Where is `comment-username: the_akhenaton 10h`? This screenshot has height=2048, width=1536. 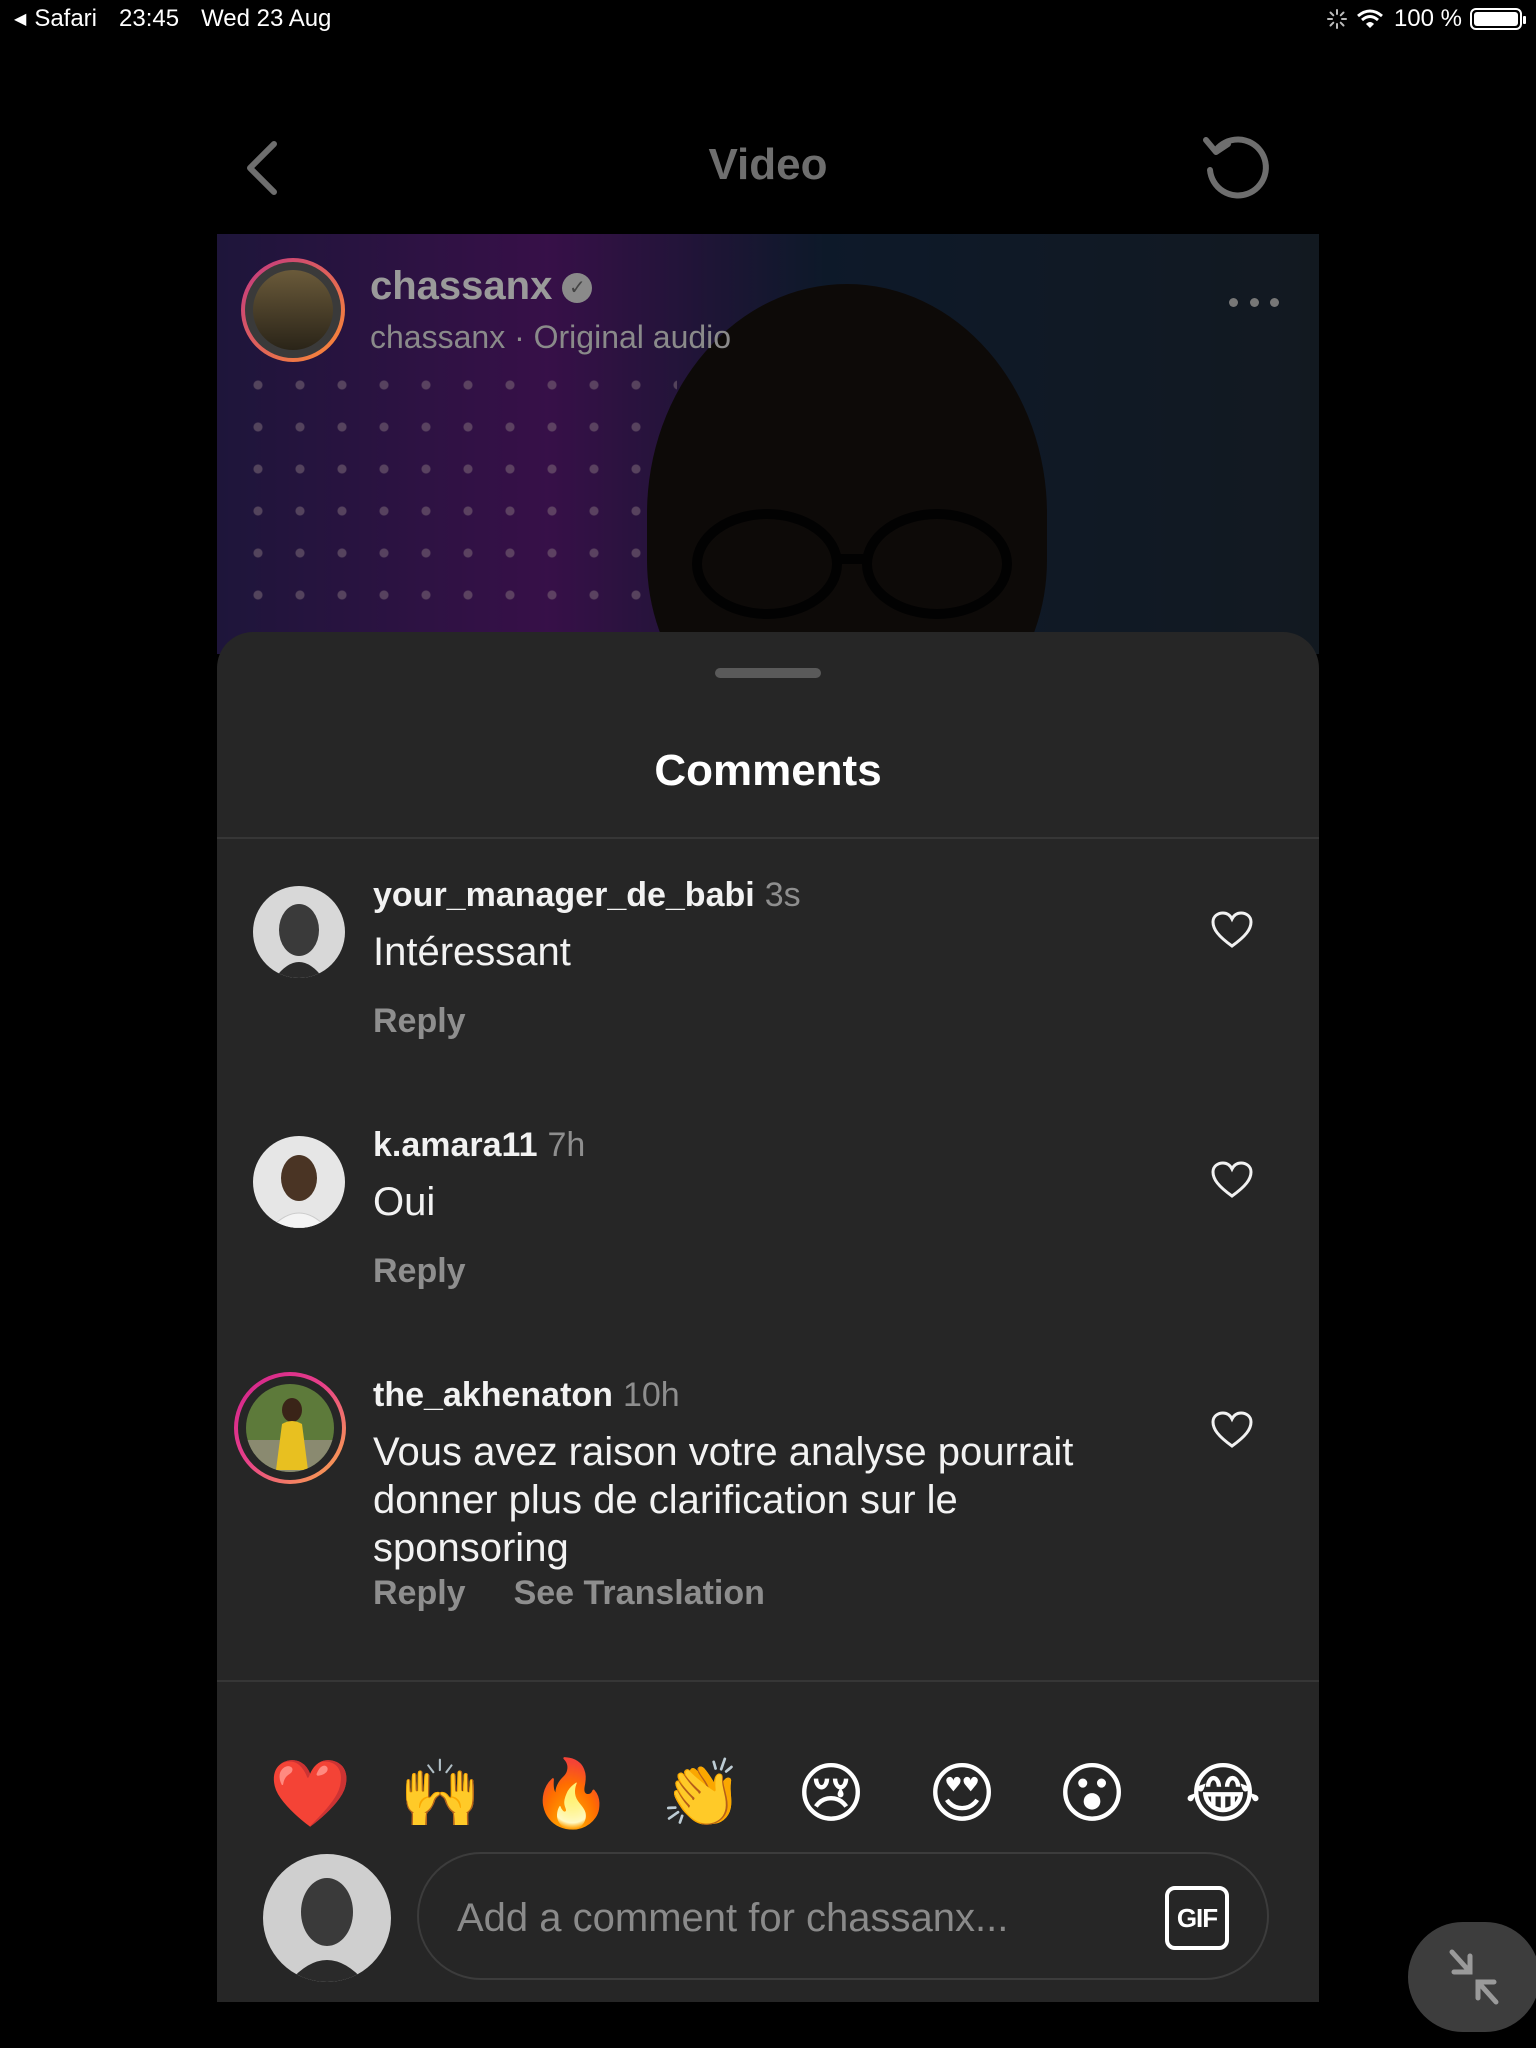
comment-username: the_akhenaton 10h is located at coordinates (526, 1395).